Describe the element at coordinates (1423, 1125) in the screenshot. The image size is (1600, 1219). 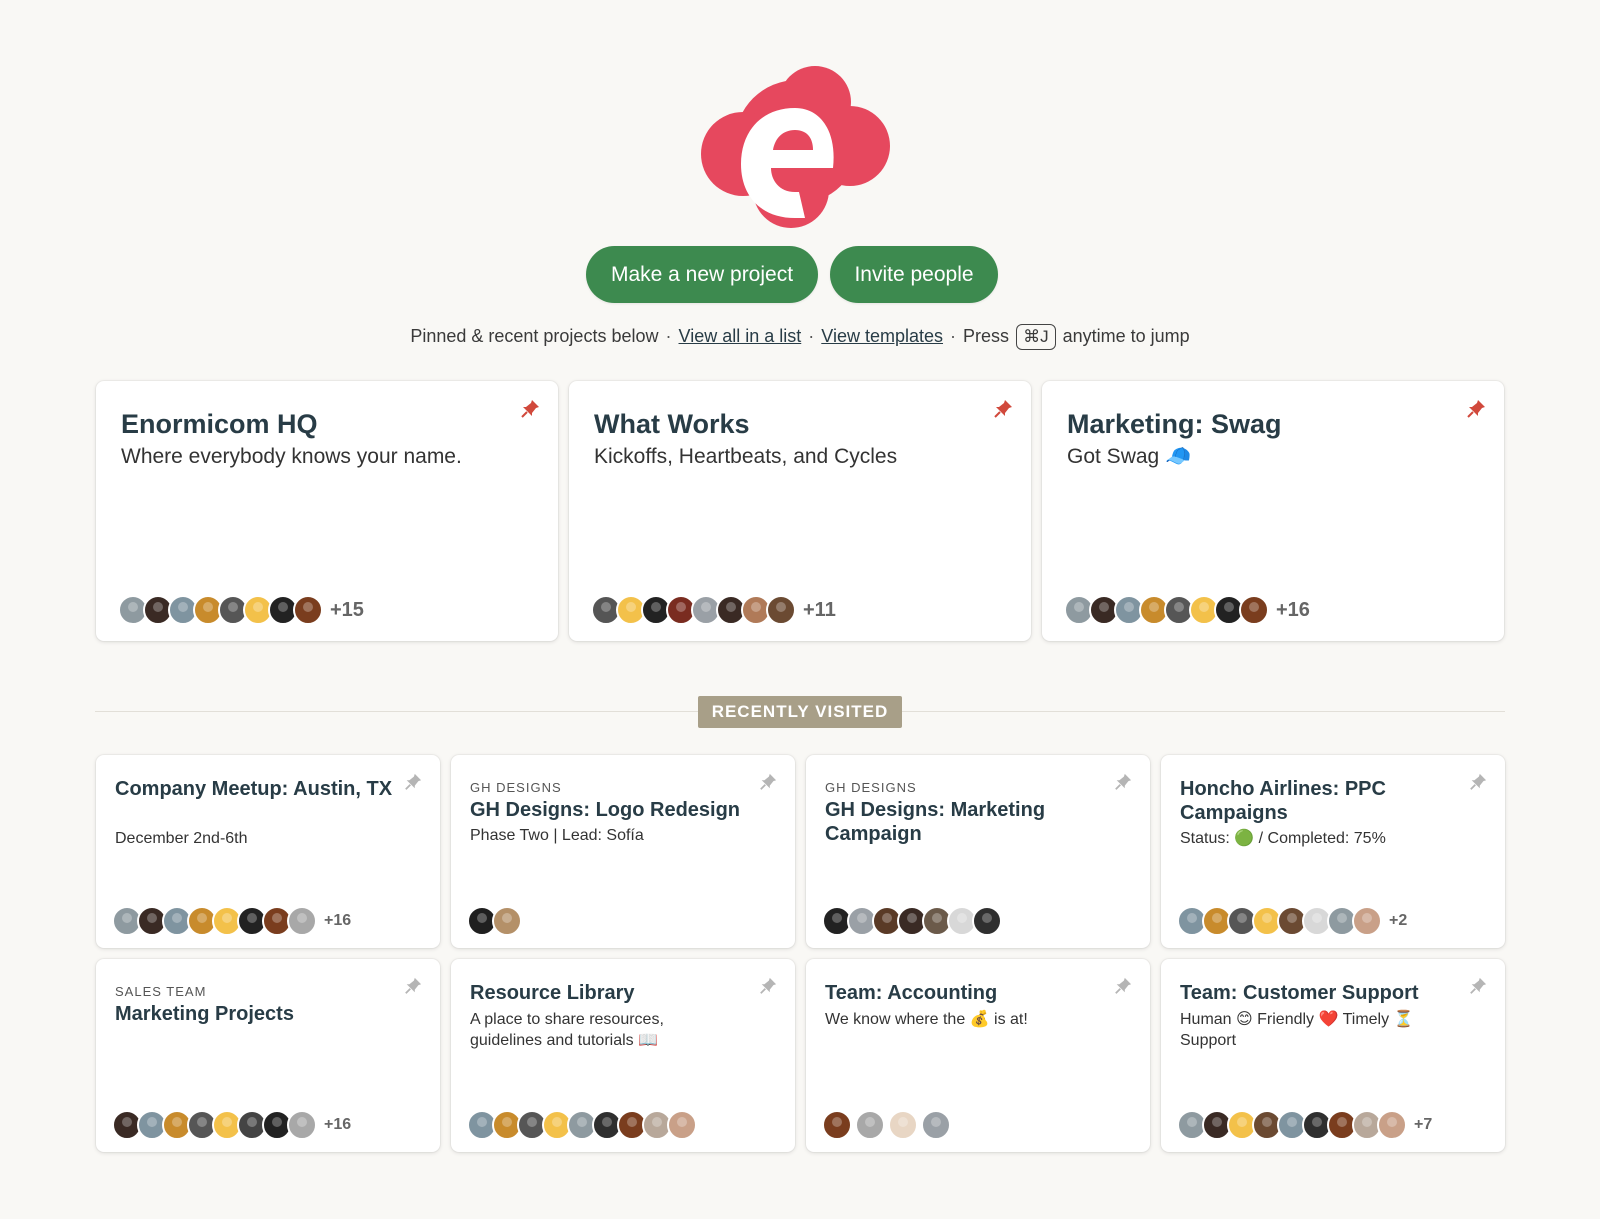
I see `more-members-count: +7` at that location.